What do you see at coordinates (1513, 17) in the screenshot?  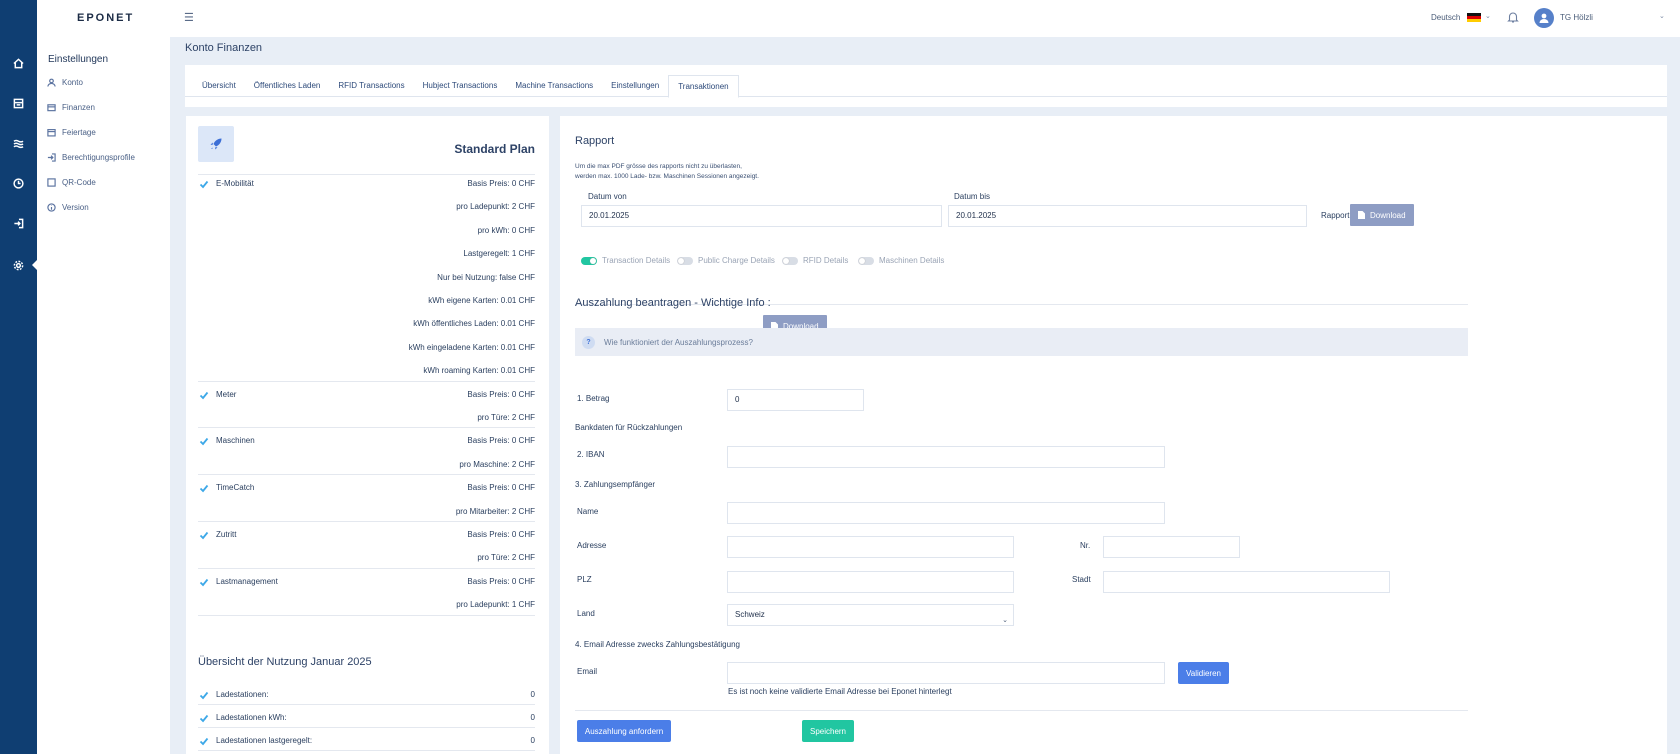 I see `bell-icon` at bounding box center [1513, 17].